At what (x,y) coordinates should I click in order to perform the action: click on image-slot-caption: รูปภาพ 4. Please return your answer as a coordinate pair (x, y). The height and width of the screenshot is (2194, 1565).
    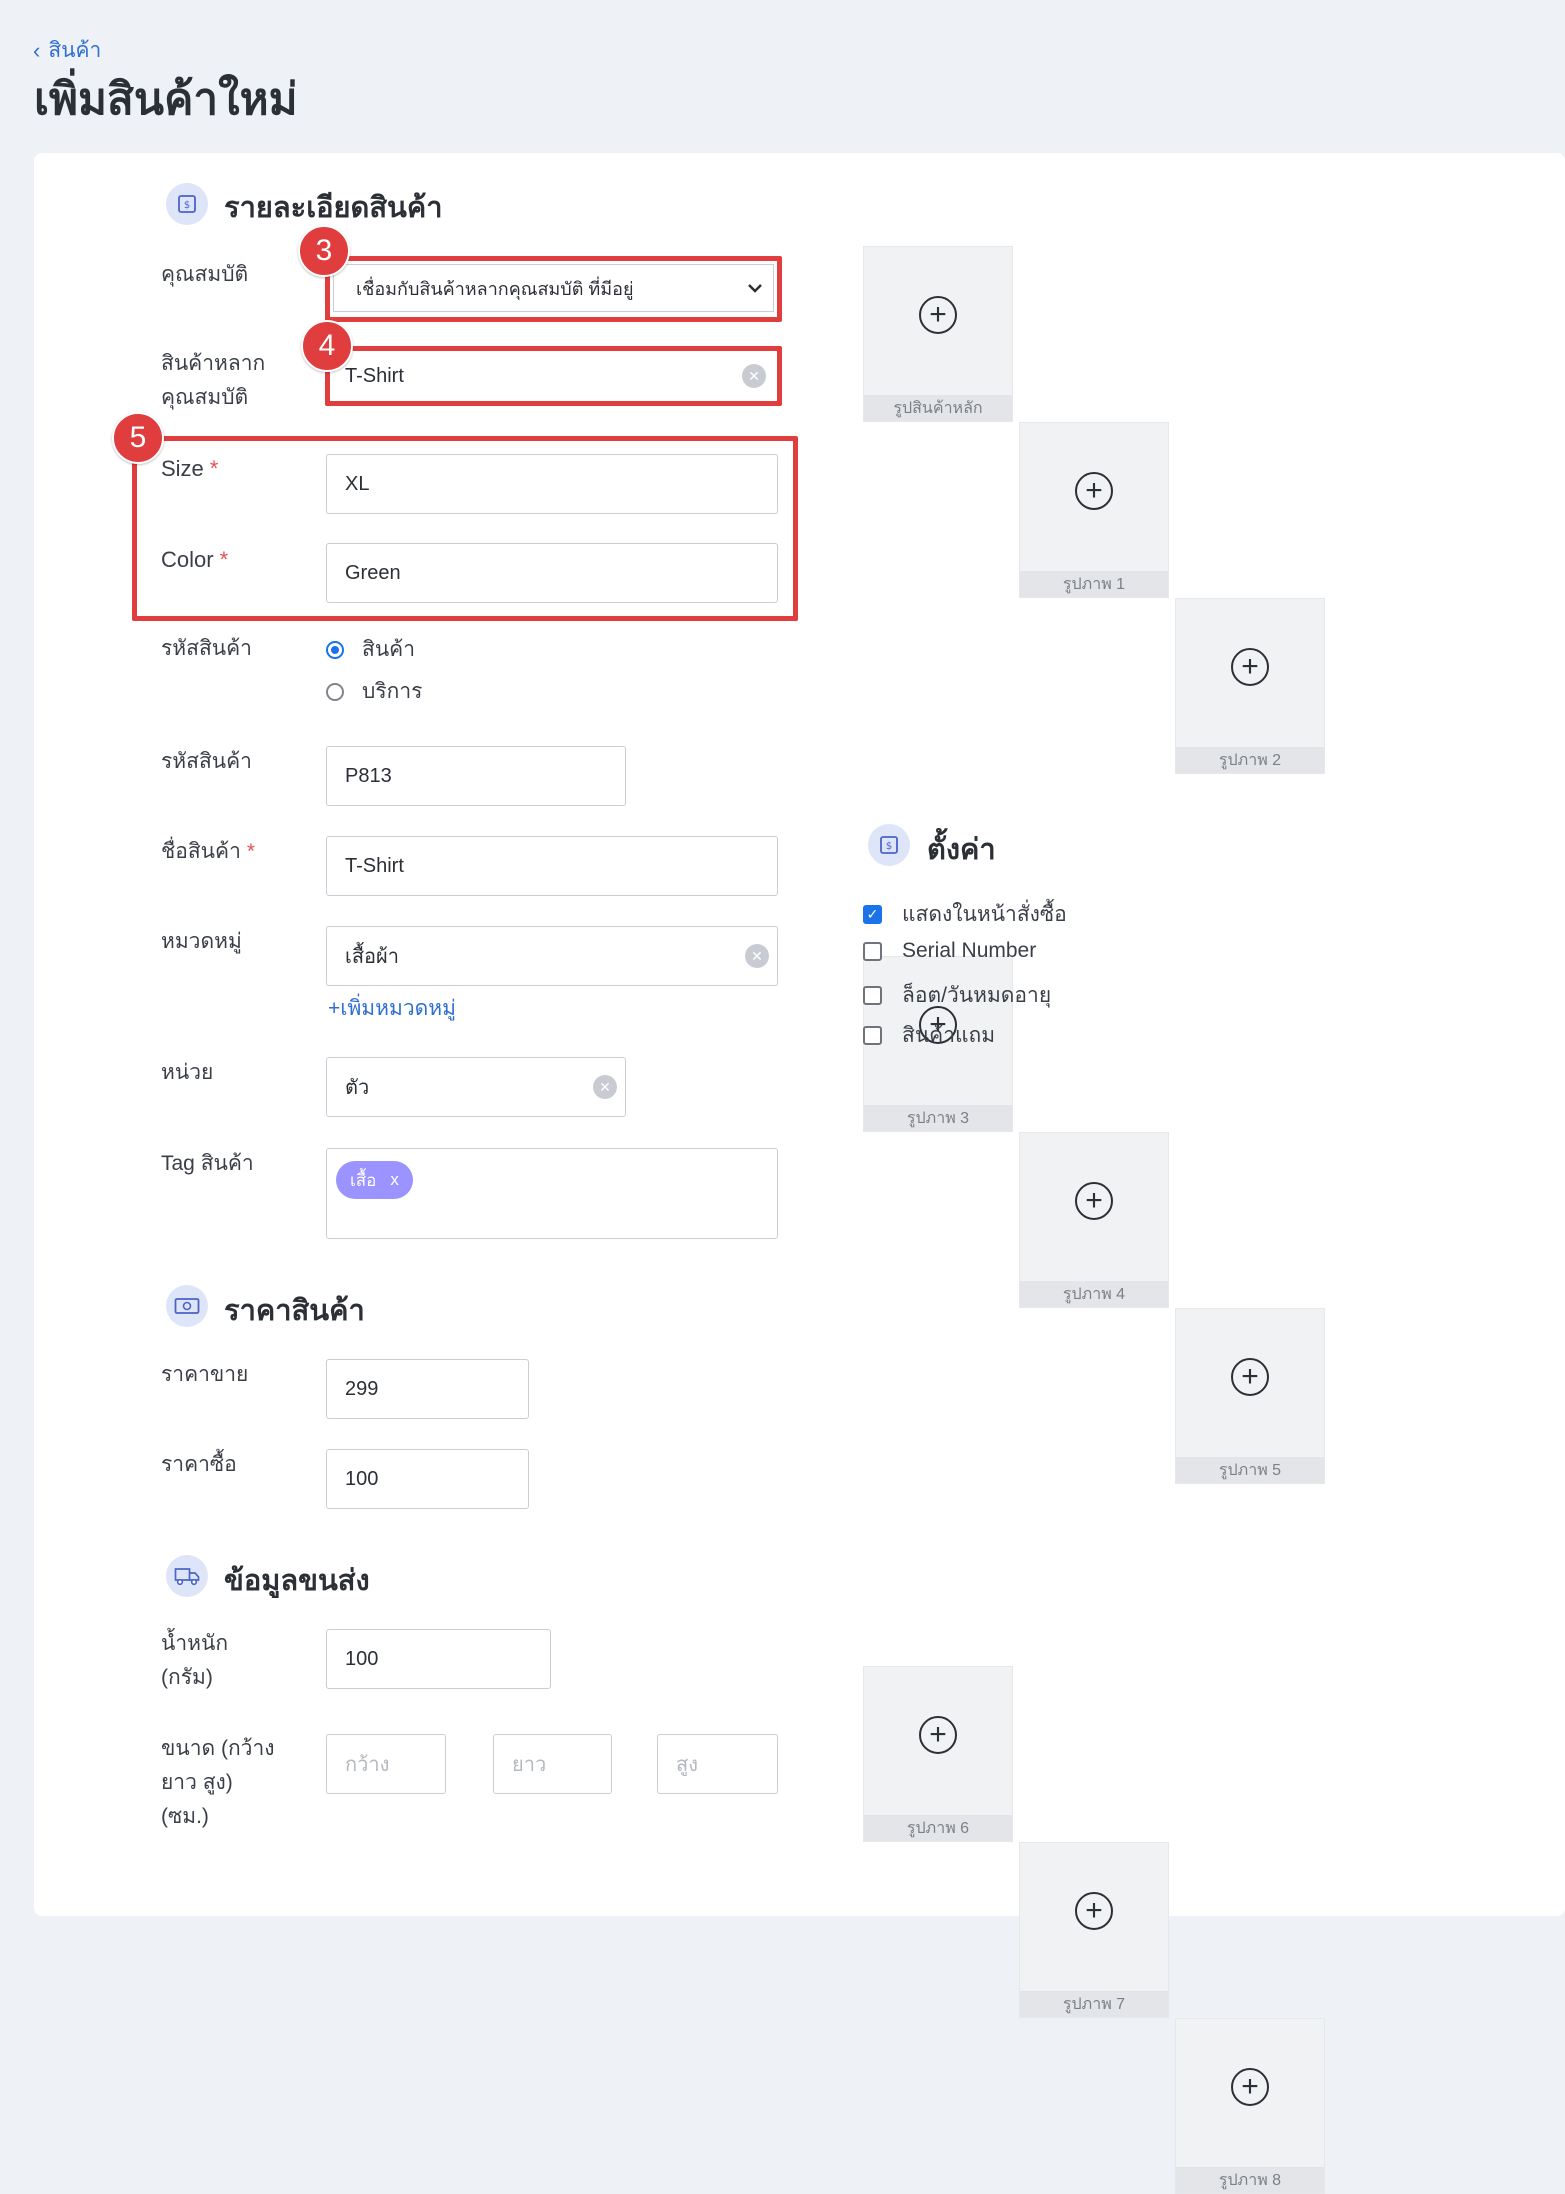
    Looking at the image, I should click on (1094, 1294).